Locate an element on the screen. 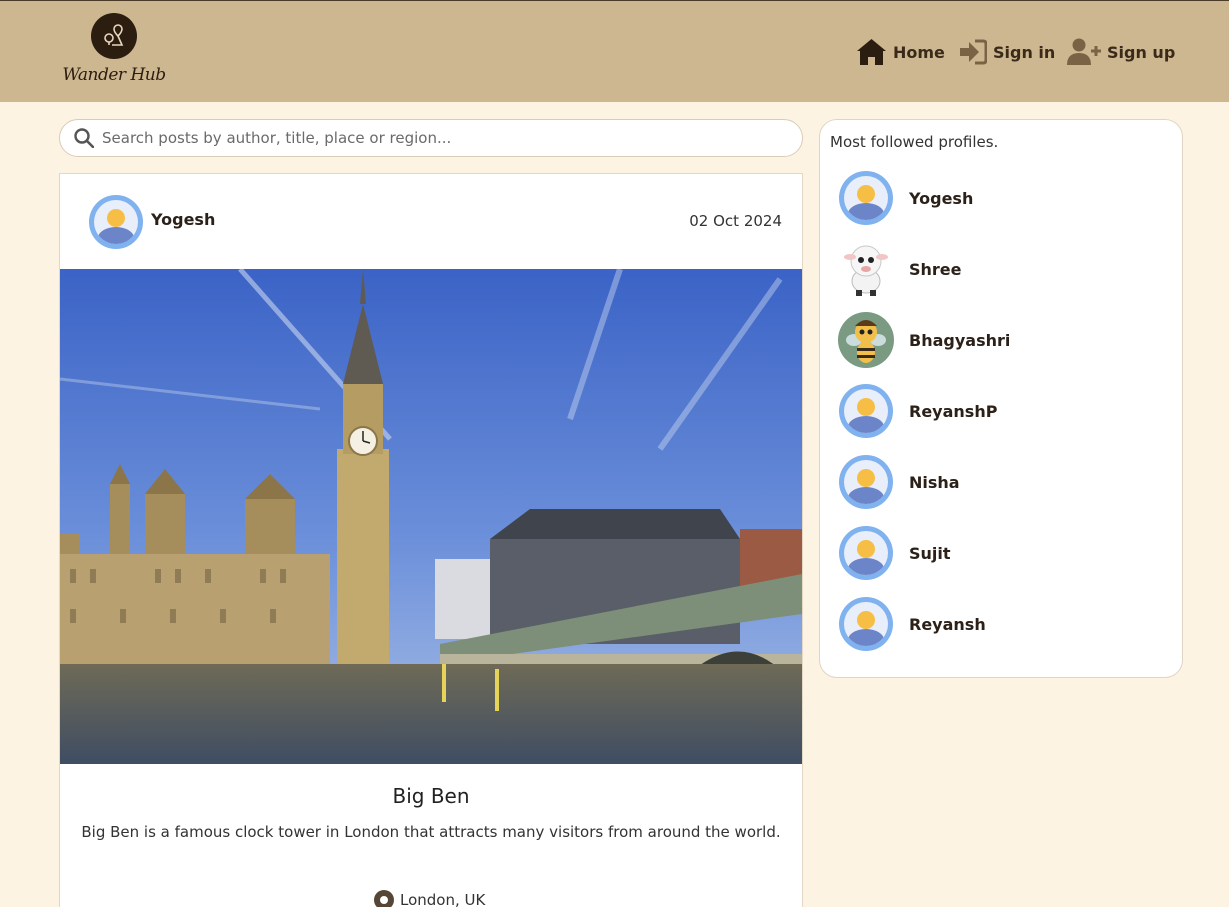 The width and height of the screenshot is (1229, 907). post-date: 02 Oct 2024 is located at coordinates (735, 221).